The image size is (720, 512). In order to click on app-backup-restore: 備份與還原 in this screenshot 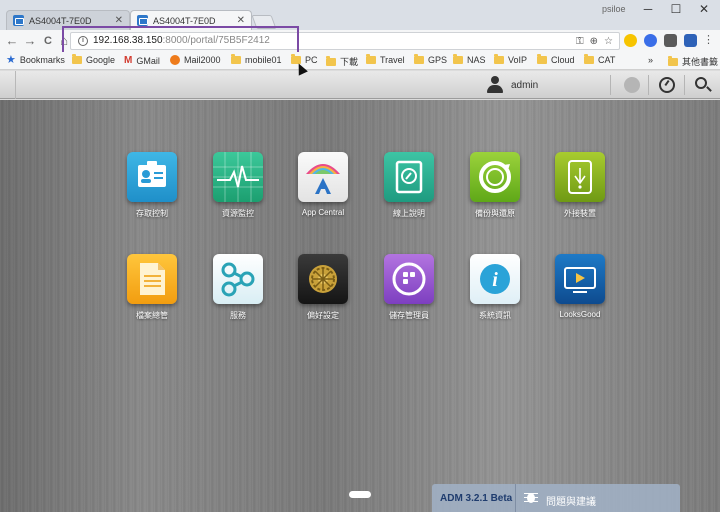, I will do `click(495, 185)`.